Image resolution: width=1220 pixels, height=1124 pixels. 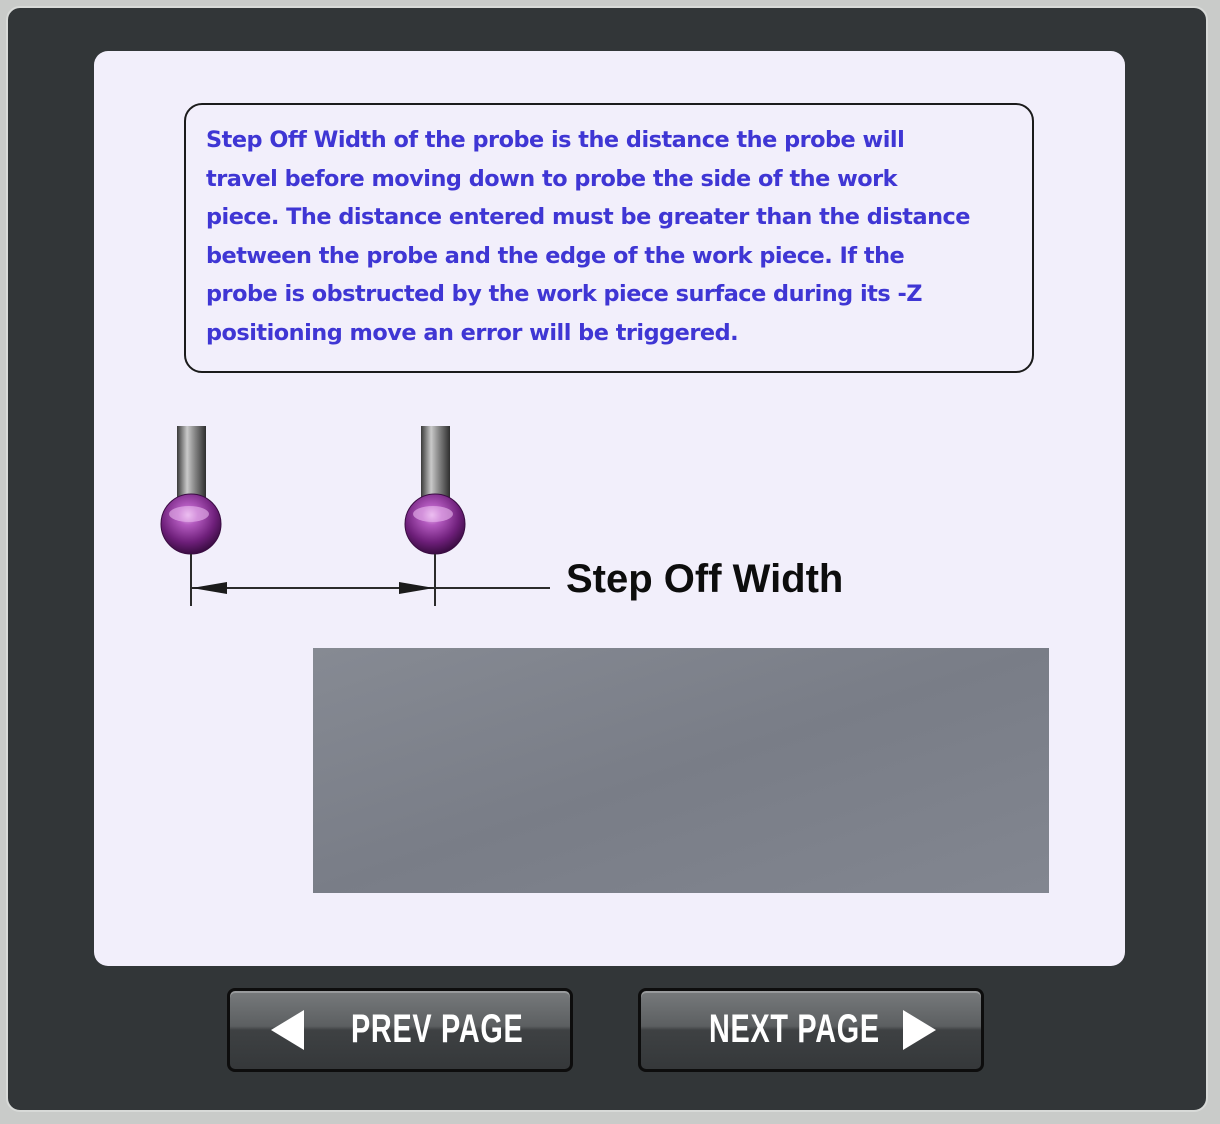 I want to click on prev-page-button: PREV PAGE, so click(x=400, y=1030).